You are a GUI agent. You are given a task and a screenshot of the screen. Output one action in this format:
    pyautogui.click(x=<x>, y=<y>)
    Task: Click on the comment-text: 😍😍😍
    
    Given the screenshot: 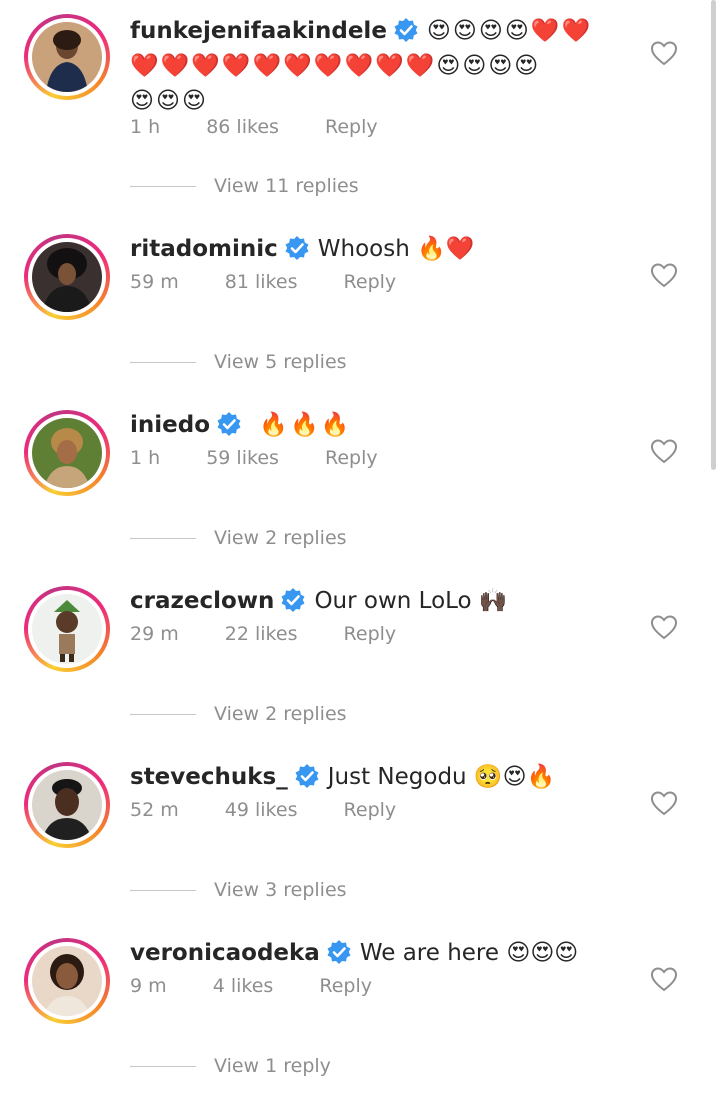 What is the action you would take?
    pyautogui.click(x=169, y=101)
    